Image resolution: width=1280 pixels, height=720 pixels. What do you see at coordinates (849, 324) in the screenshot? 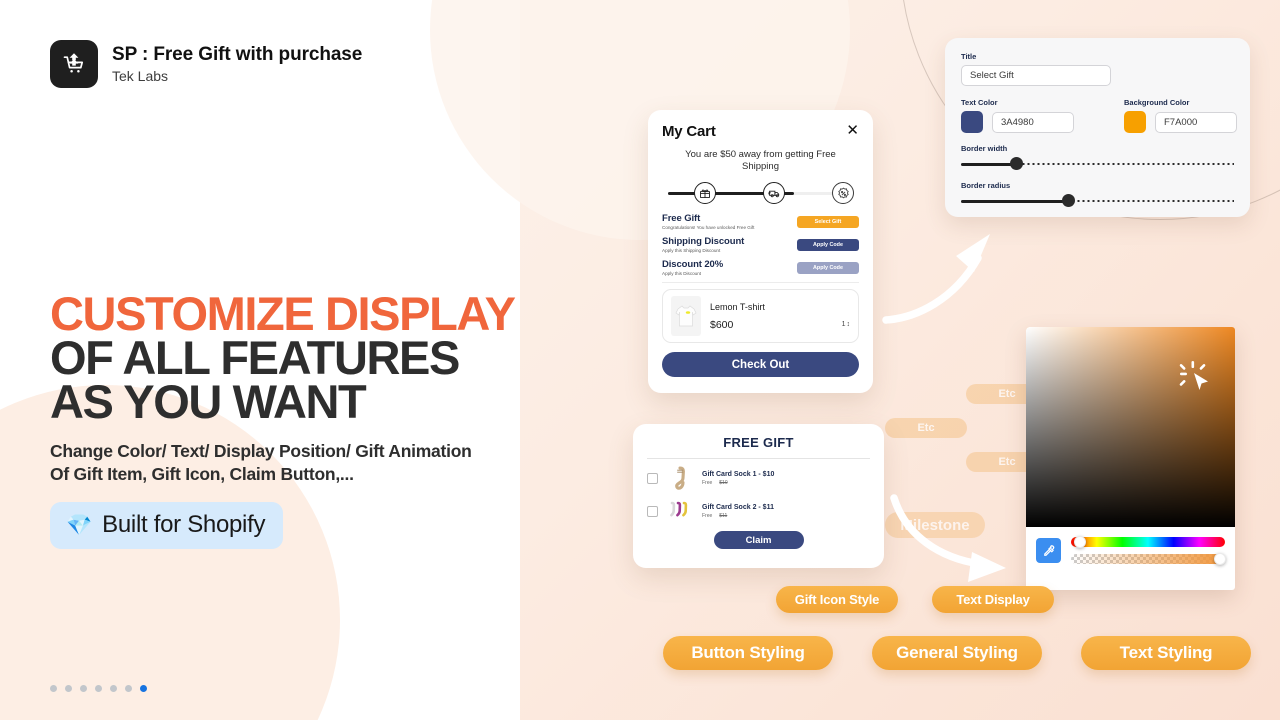
I see `chevron-updown-icon: ↕` at bounding box center [849, 324].